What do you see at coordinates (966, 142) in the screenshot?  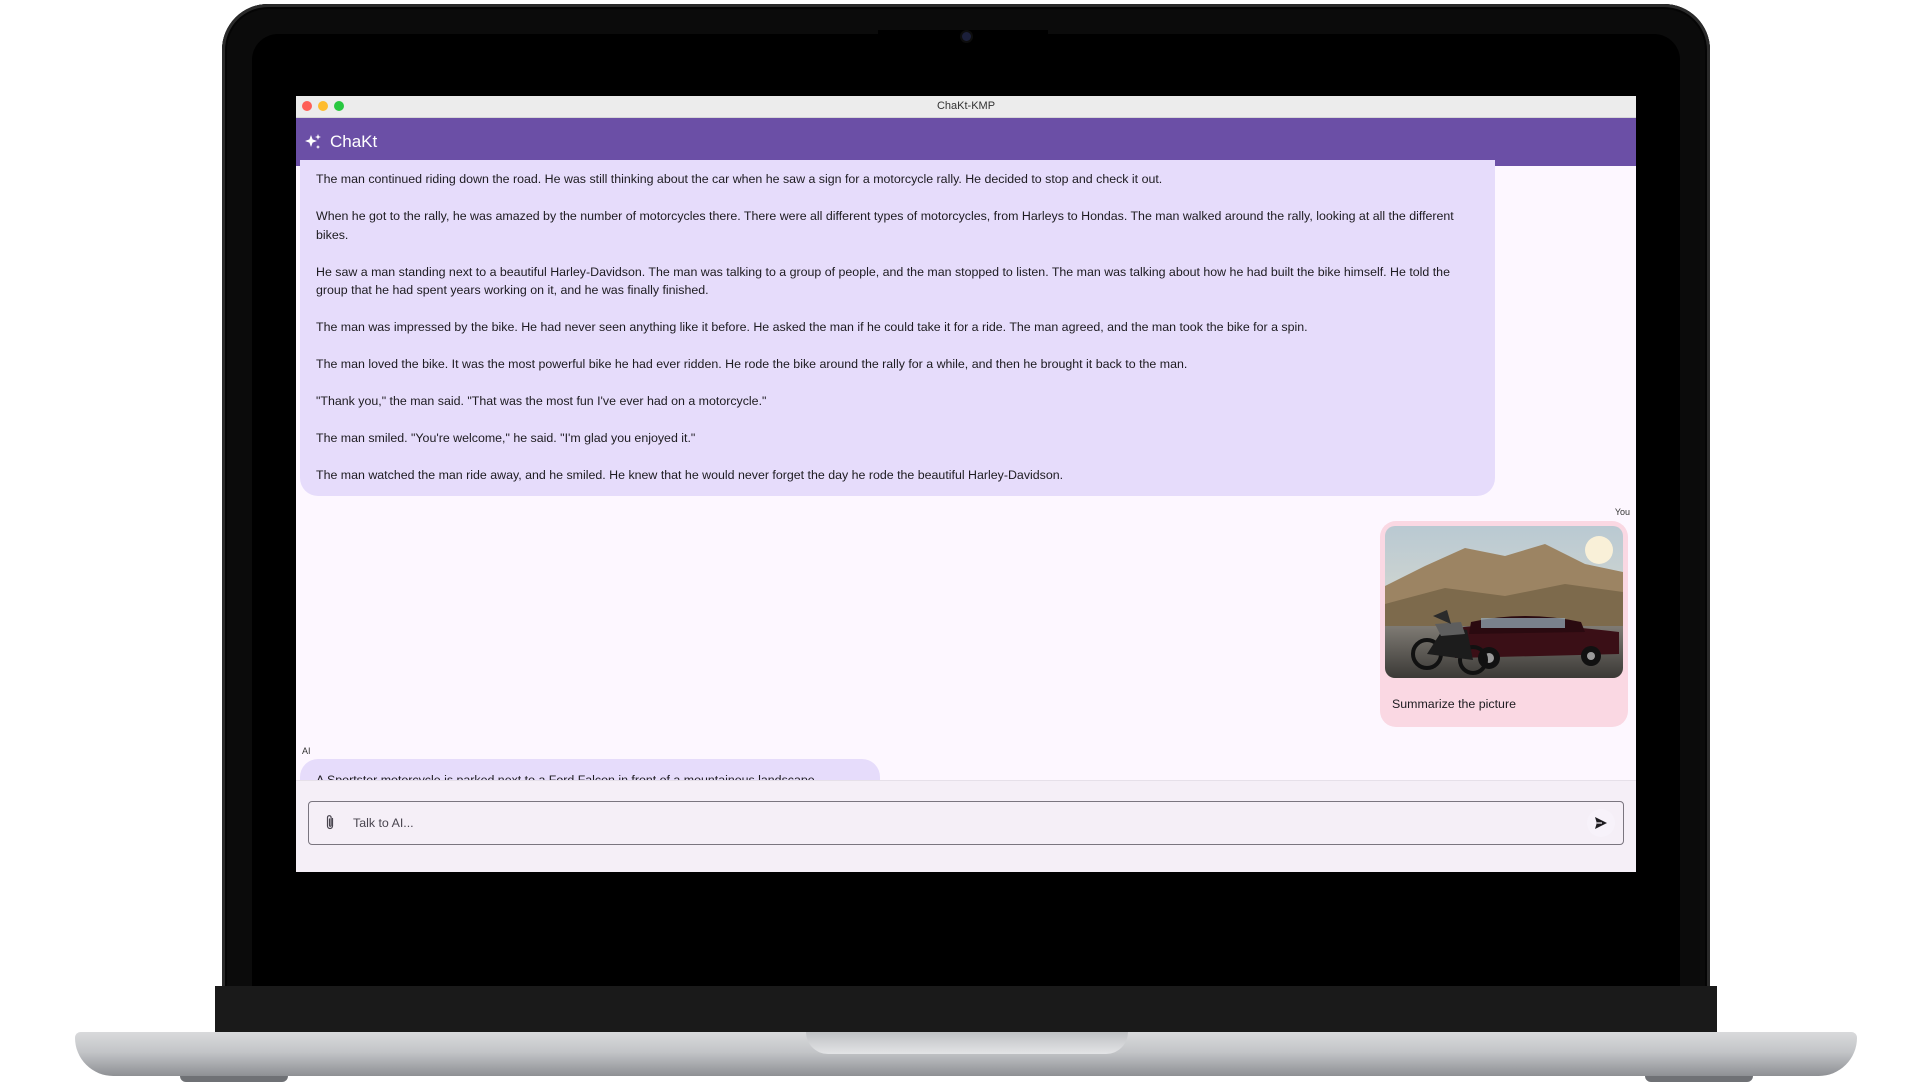 I see `app-bar: ChaKt` at bounding box center [966, 142].